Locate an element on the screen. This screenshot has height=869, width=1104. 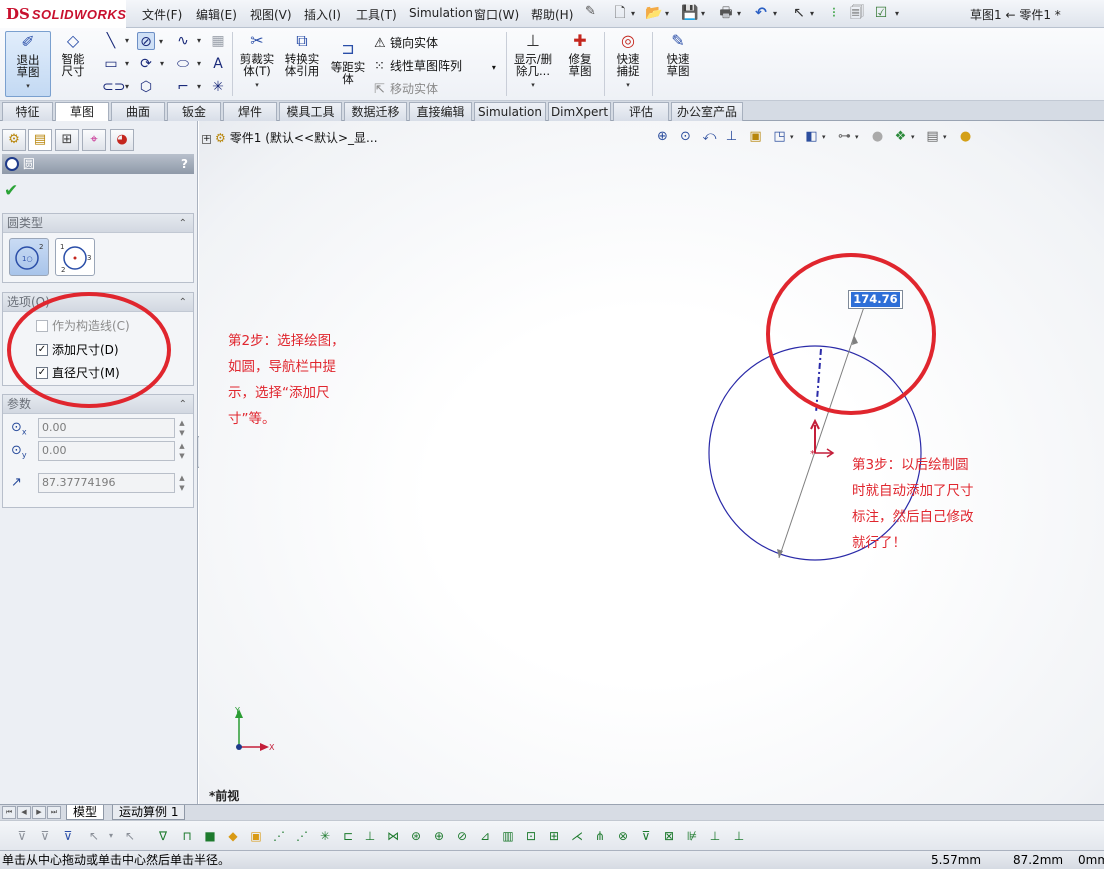
filter-weld-symbols-icon: ⊞ is located at coordinates (554, 836).